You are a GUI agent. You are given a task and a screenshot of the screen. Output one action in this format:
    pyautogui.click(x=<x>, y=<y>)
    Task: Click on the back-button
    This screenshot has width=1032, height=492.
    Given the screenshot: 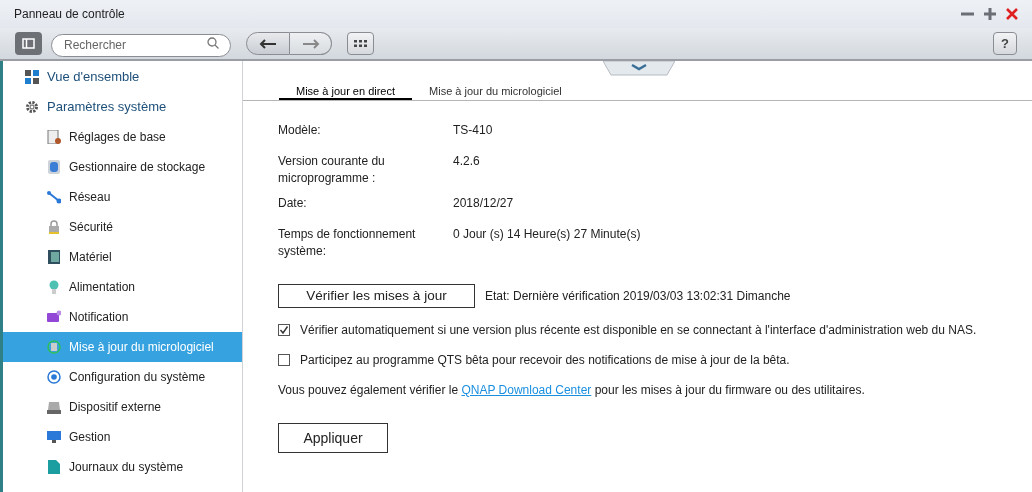 What is the action you would take?
    pyautogui.click(x=268, y=43)
    